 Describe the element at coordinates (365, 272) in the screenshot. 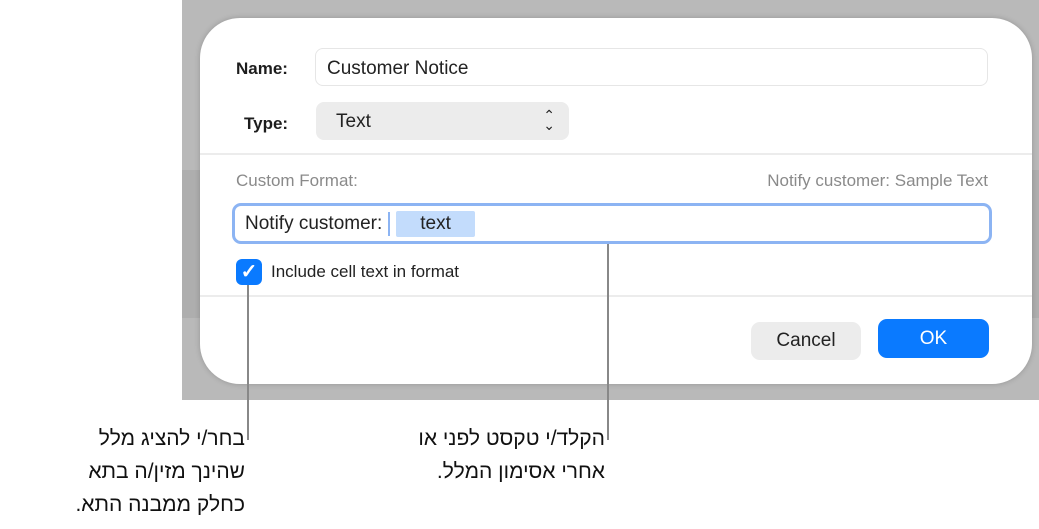

I see `checkbox-label: Include cell text in format` at that location.